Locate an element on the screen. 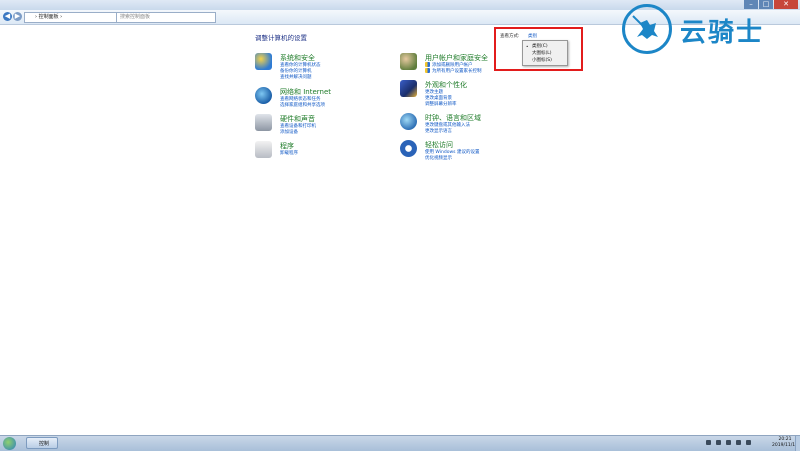 The width and height of the screenshot is (800, 451). address-bar: › 控制面板 › is located at coordinates (74, 17).